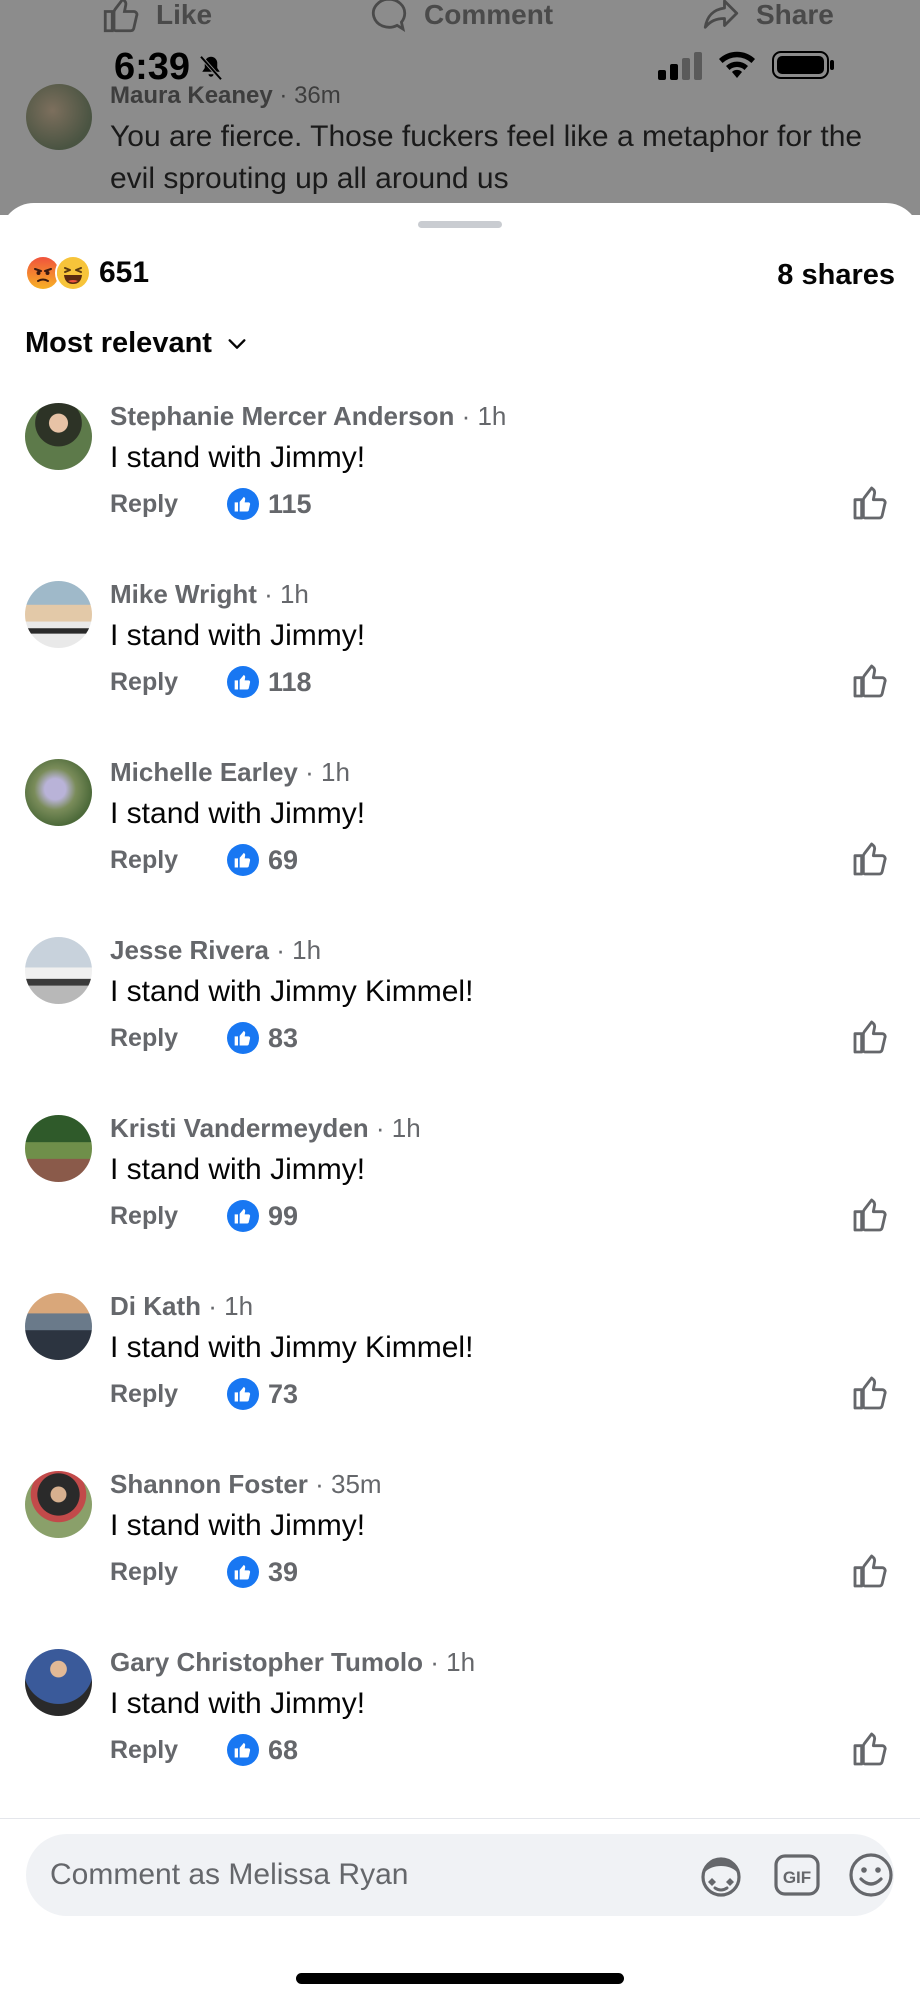  I want to click on reactions-button: 651, so click(87, 273).